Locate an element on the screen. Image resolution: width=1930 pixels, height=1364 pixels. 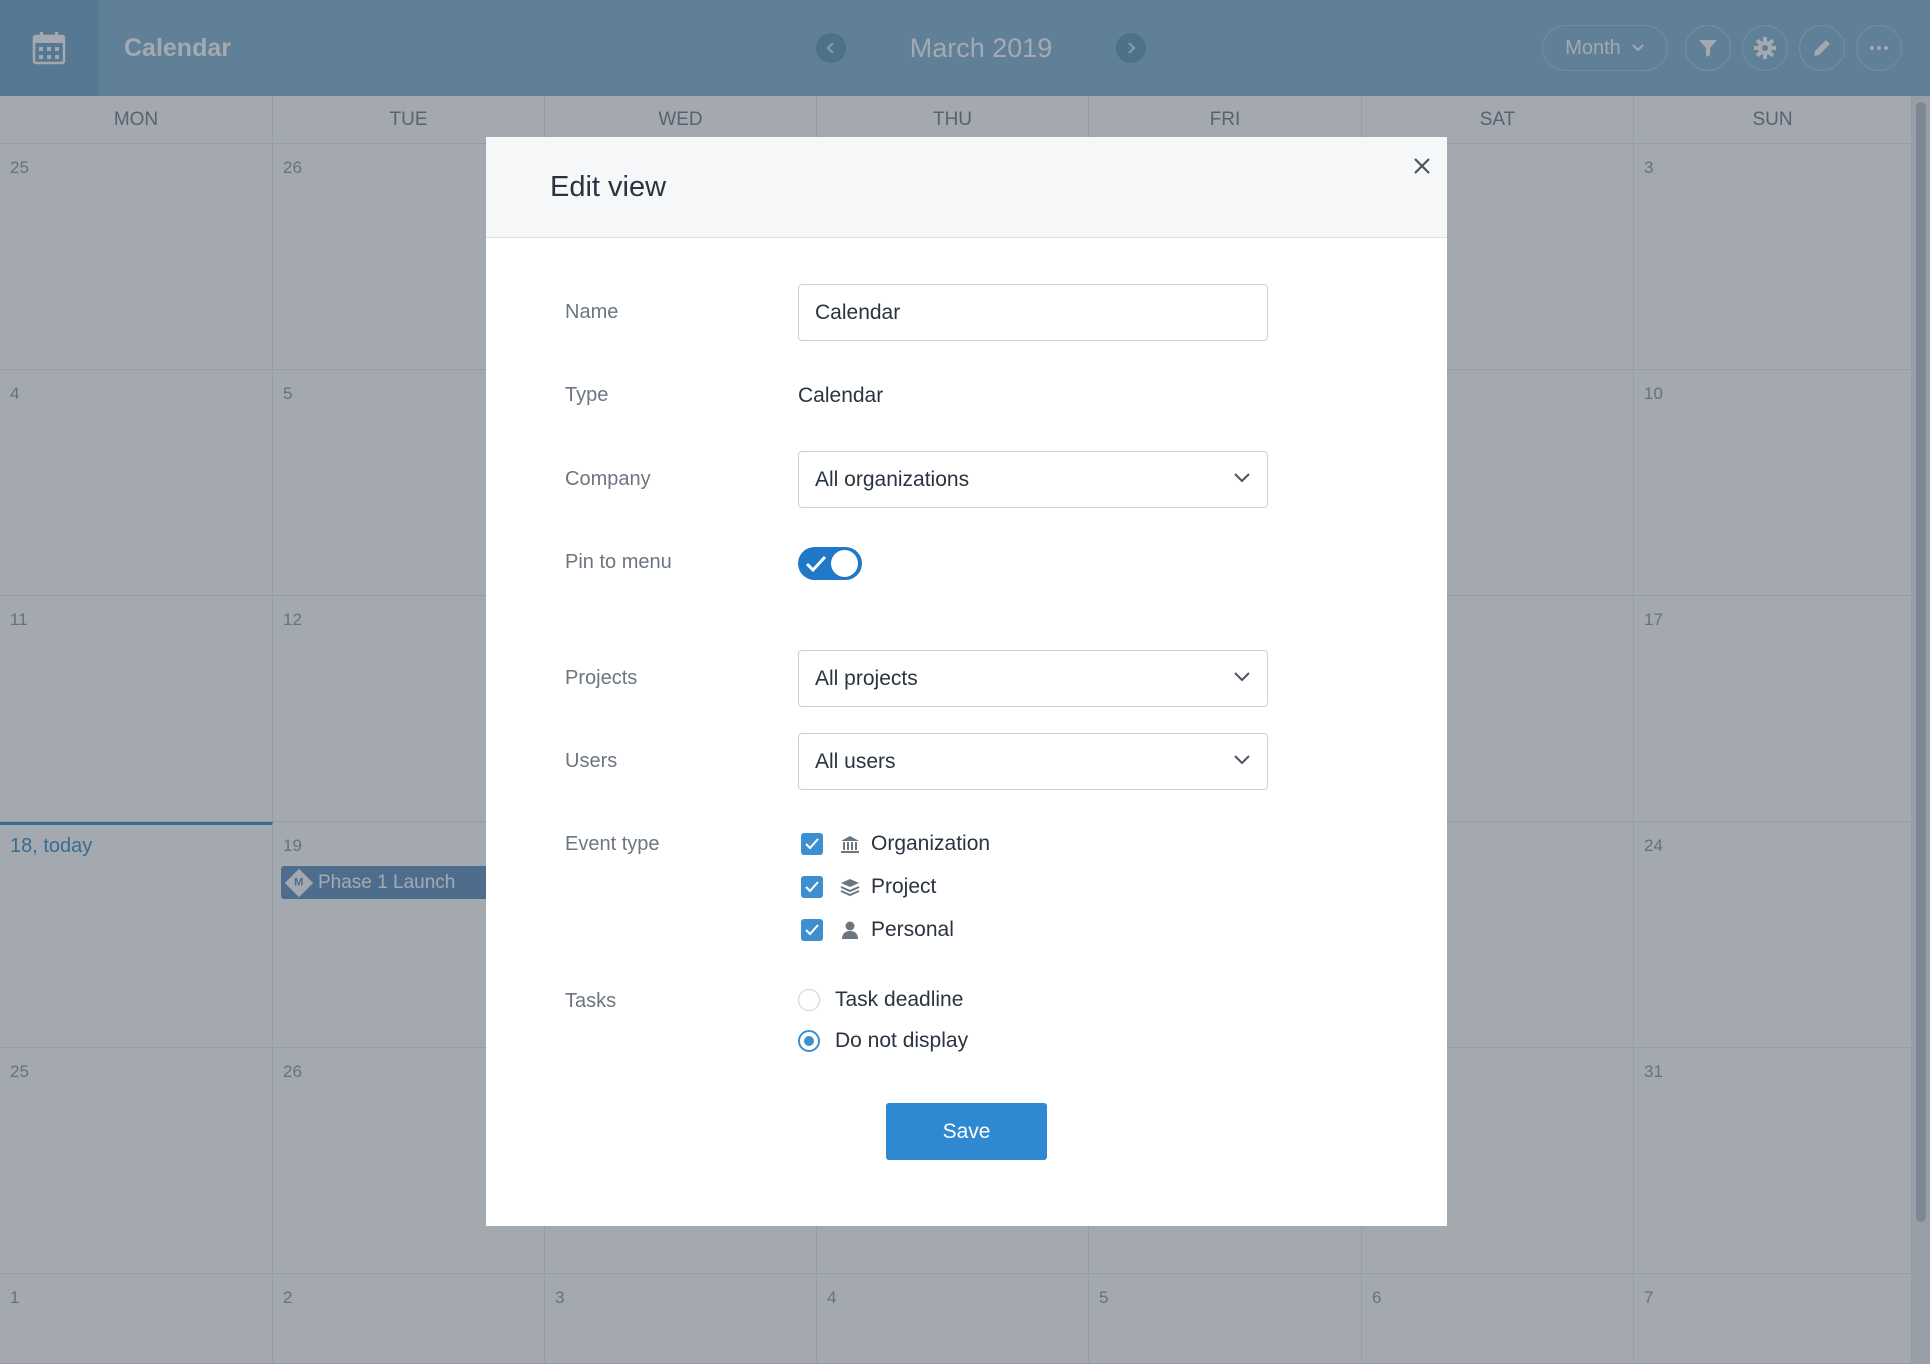
projects-label: Projects is located at coordinates (601, 678).